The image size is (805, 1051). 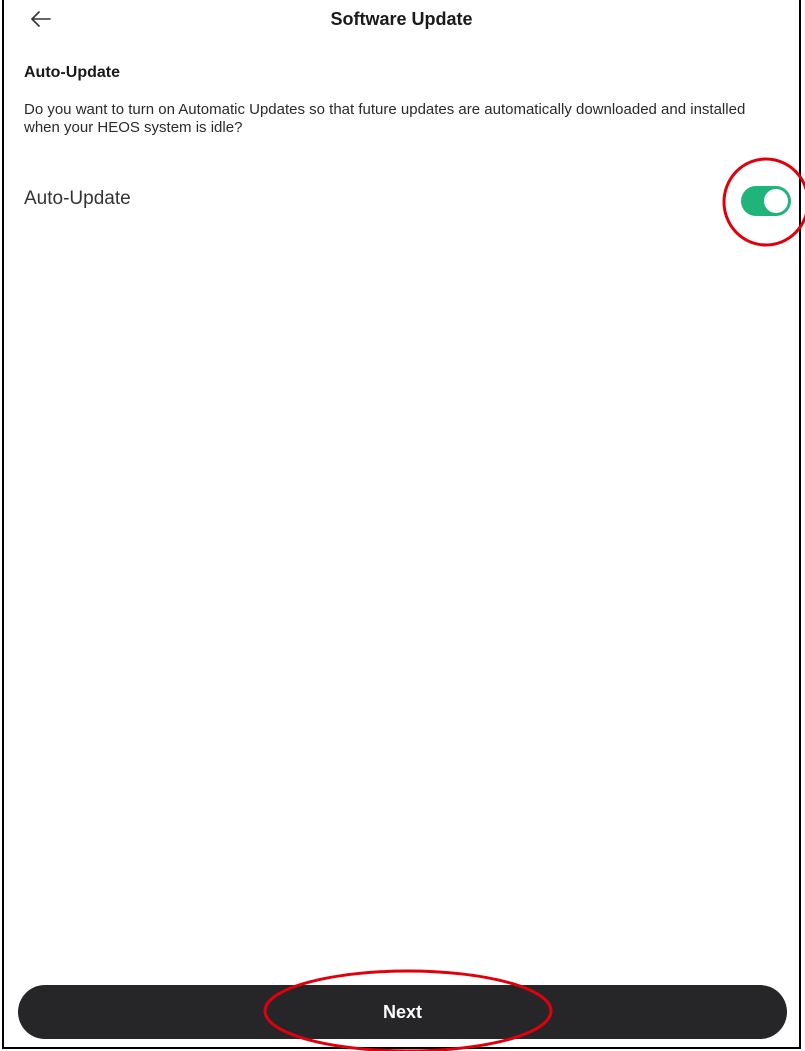 I want to click on header: Software Update, so click(x=401, y=20).